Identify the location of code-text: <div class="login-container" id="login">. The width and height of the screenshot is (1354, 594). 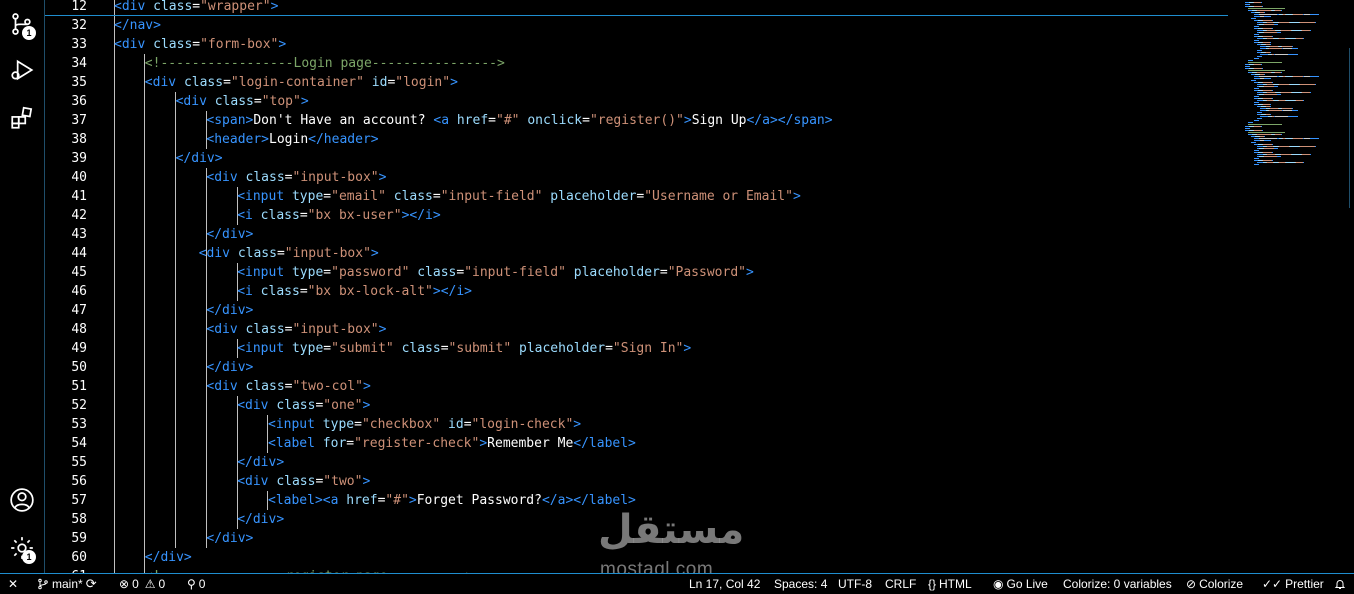
(301, 82).